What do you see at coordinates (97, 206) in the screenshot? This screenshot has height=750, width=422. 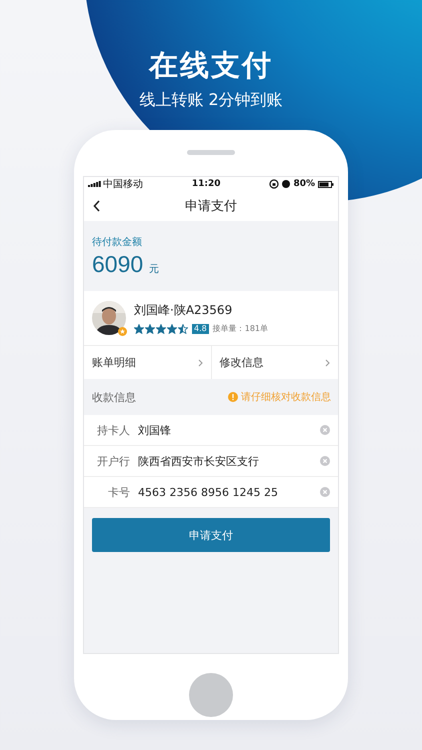 I see `back-icon` at bounding box center [97, 206].